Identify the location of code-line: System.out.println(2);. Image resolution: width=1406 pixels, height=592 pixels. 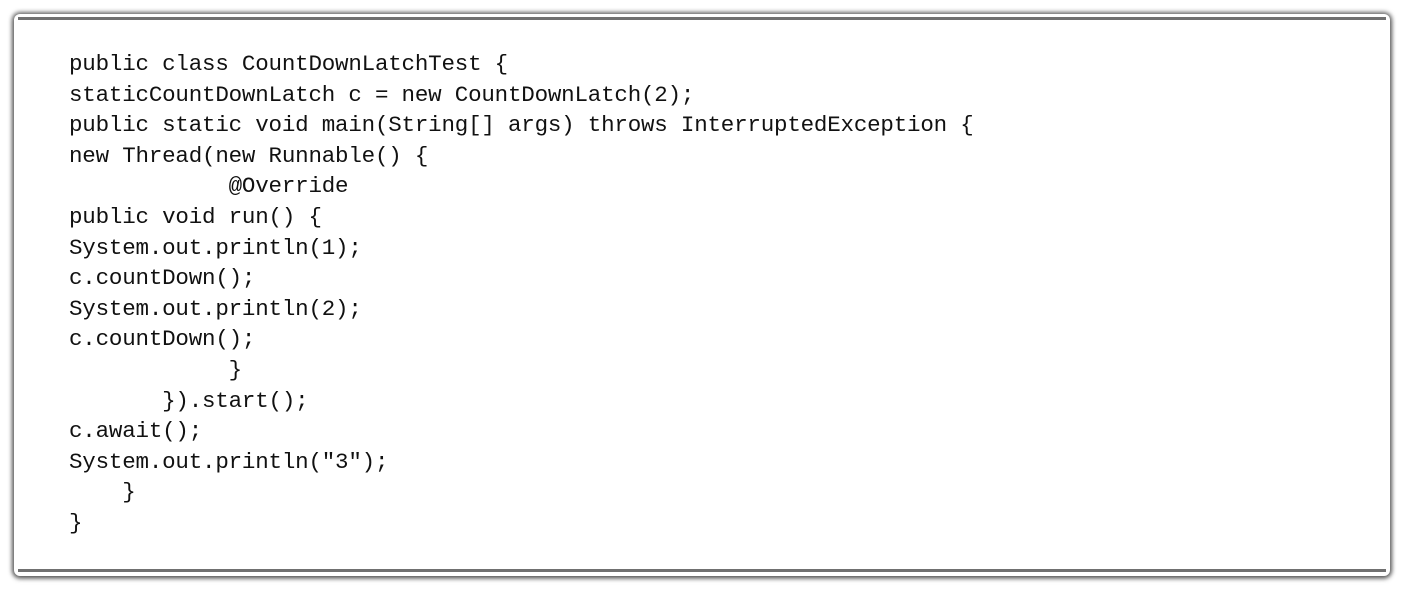
(215, 308).